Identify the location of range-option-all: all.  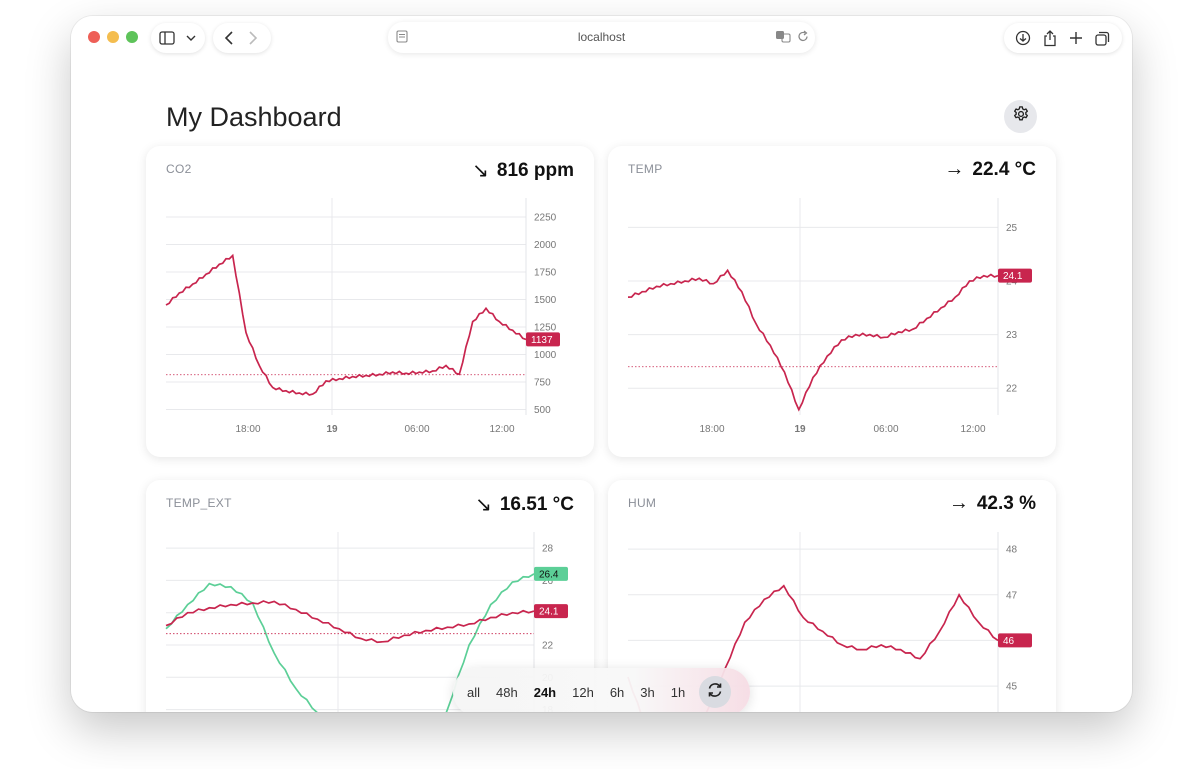
(473, 692).